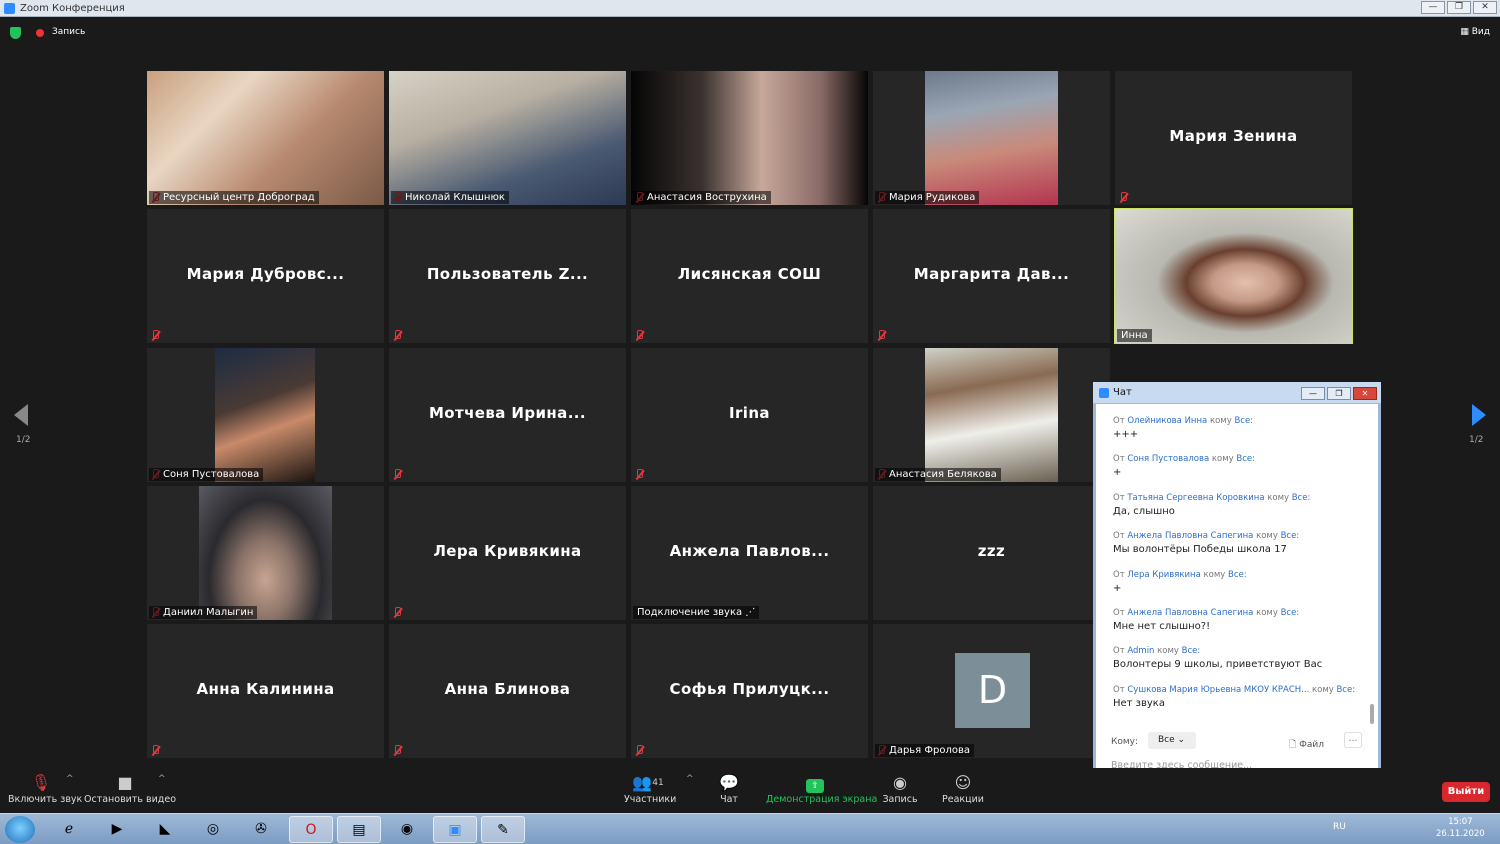 This screenshot has height=844, width=1500. What do you see at coordinates (507, 691) in the screenshot?
I see `participant-tile: Анна Блинова` at bounding box center [507, 691].